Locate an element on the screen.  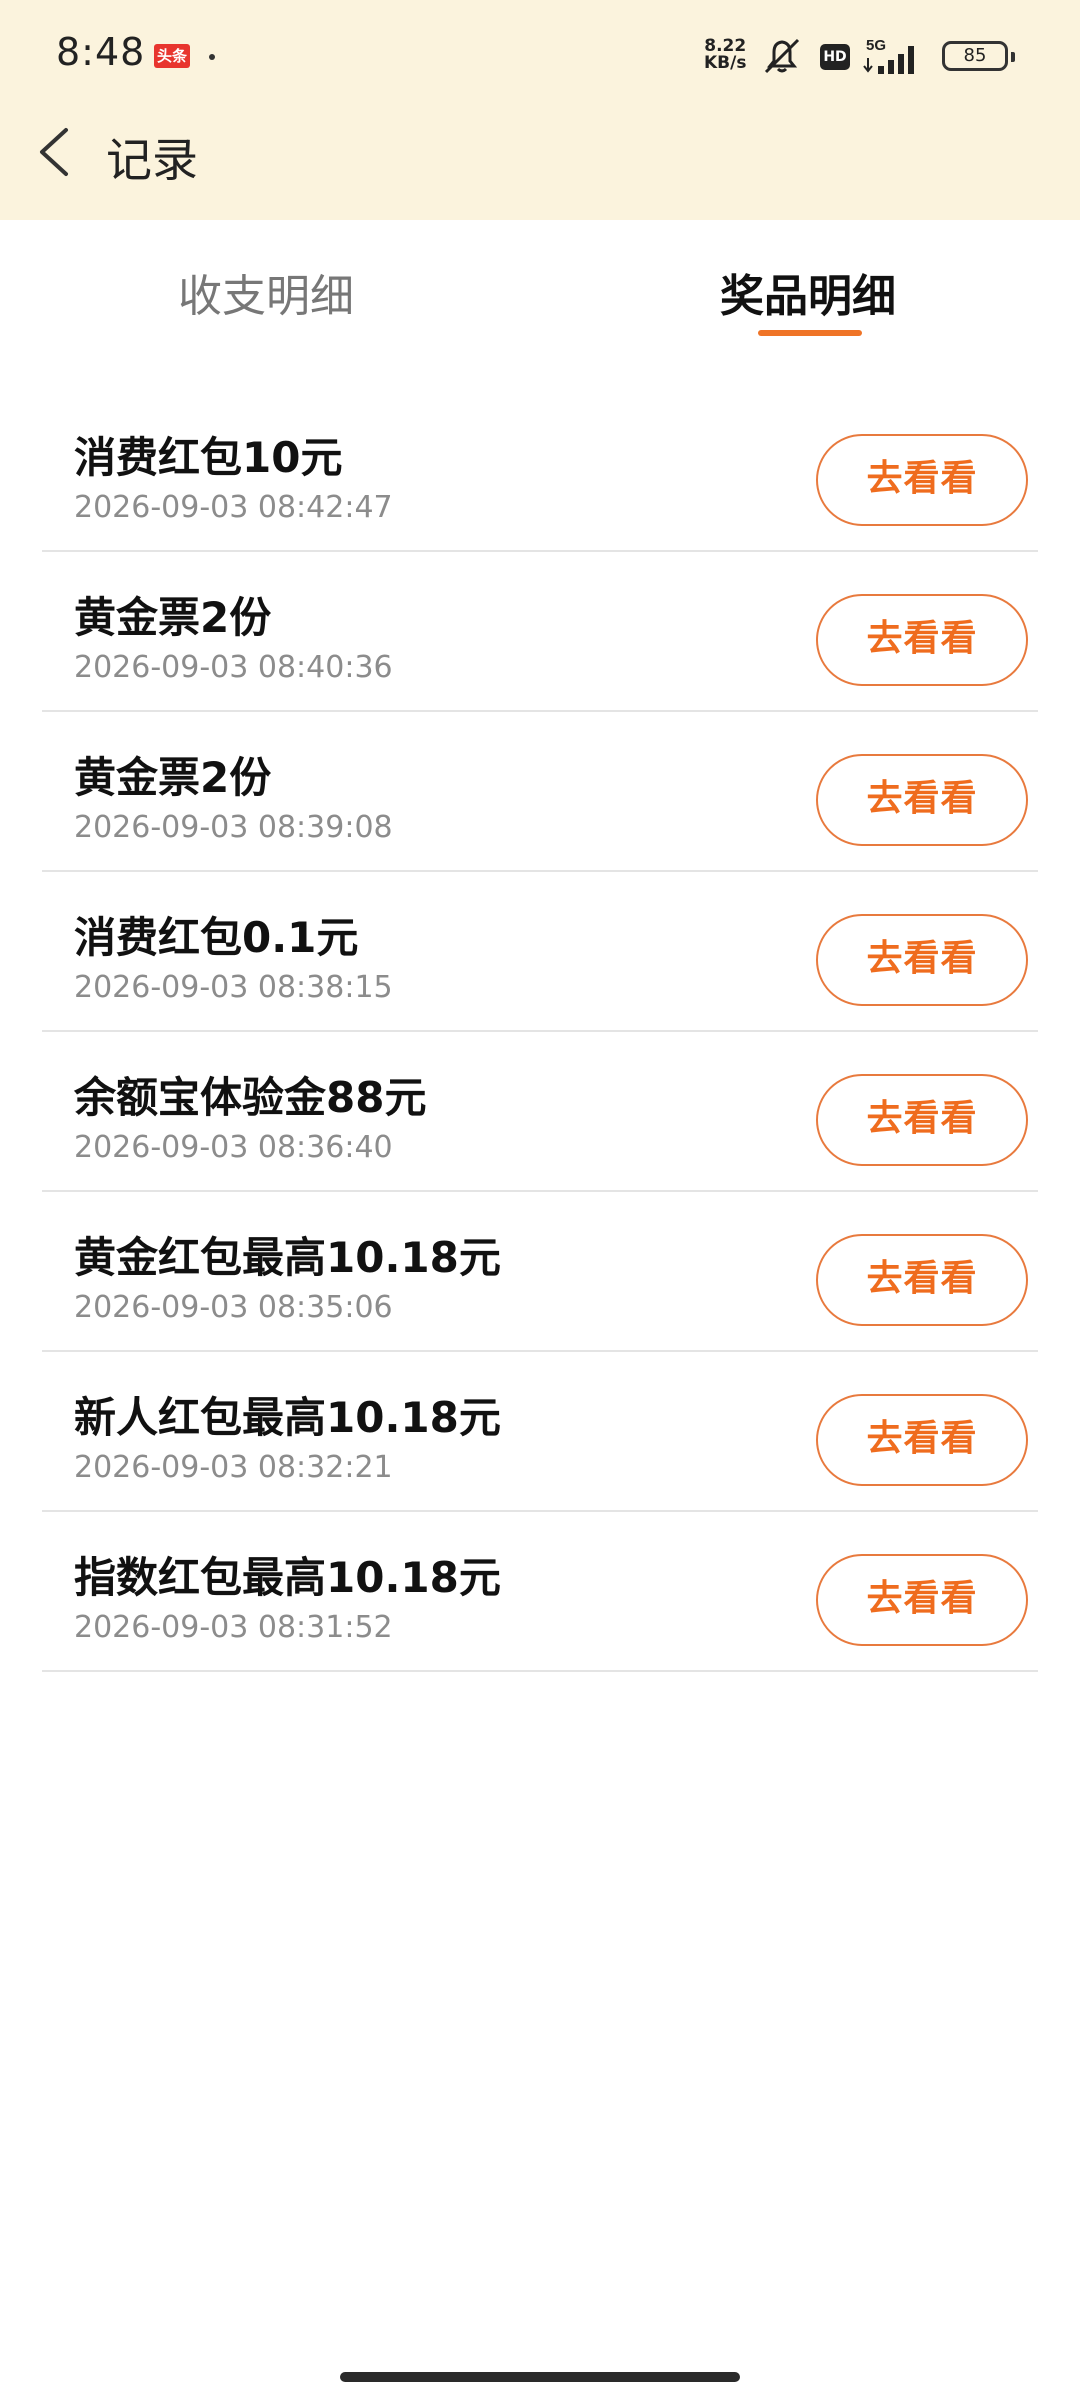
home-indicator is located at coordinates (540, 2377).